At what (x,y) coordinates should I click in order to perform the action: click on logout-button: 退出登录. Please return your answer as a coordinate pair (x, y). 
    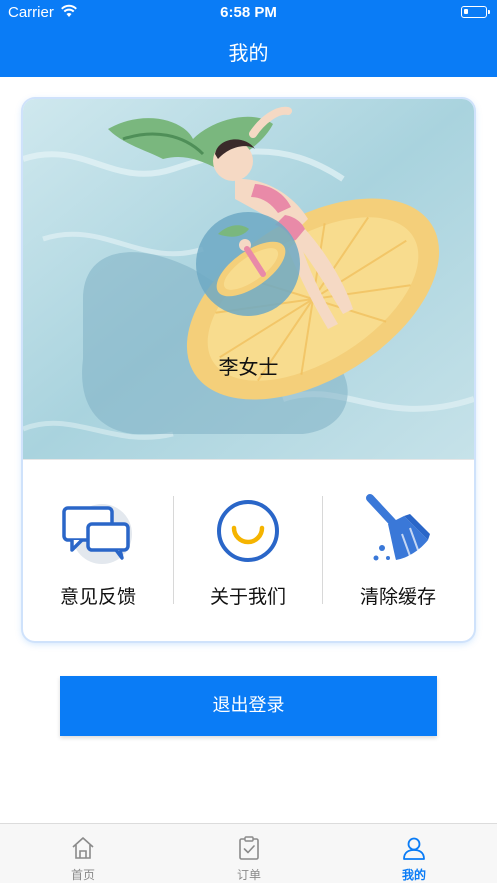
    Looking at the image, I should click on (248, 706).